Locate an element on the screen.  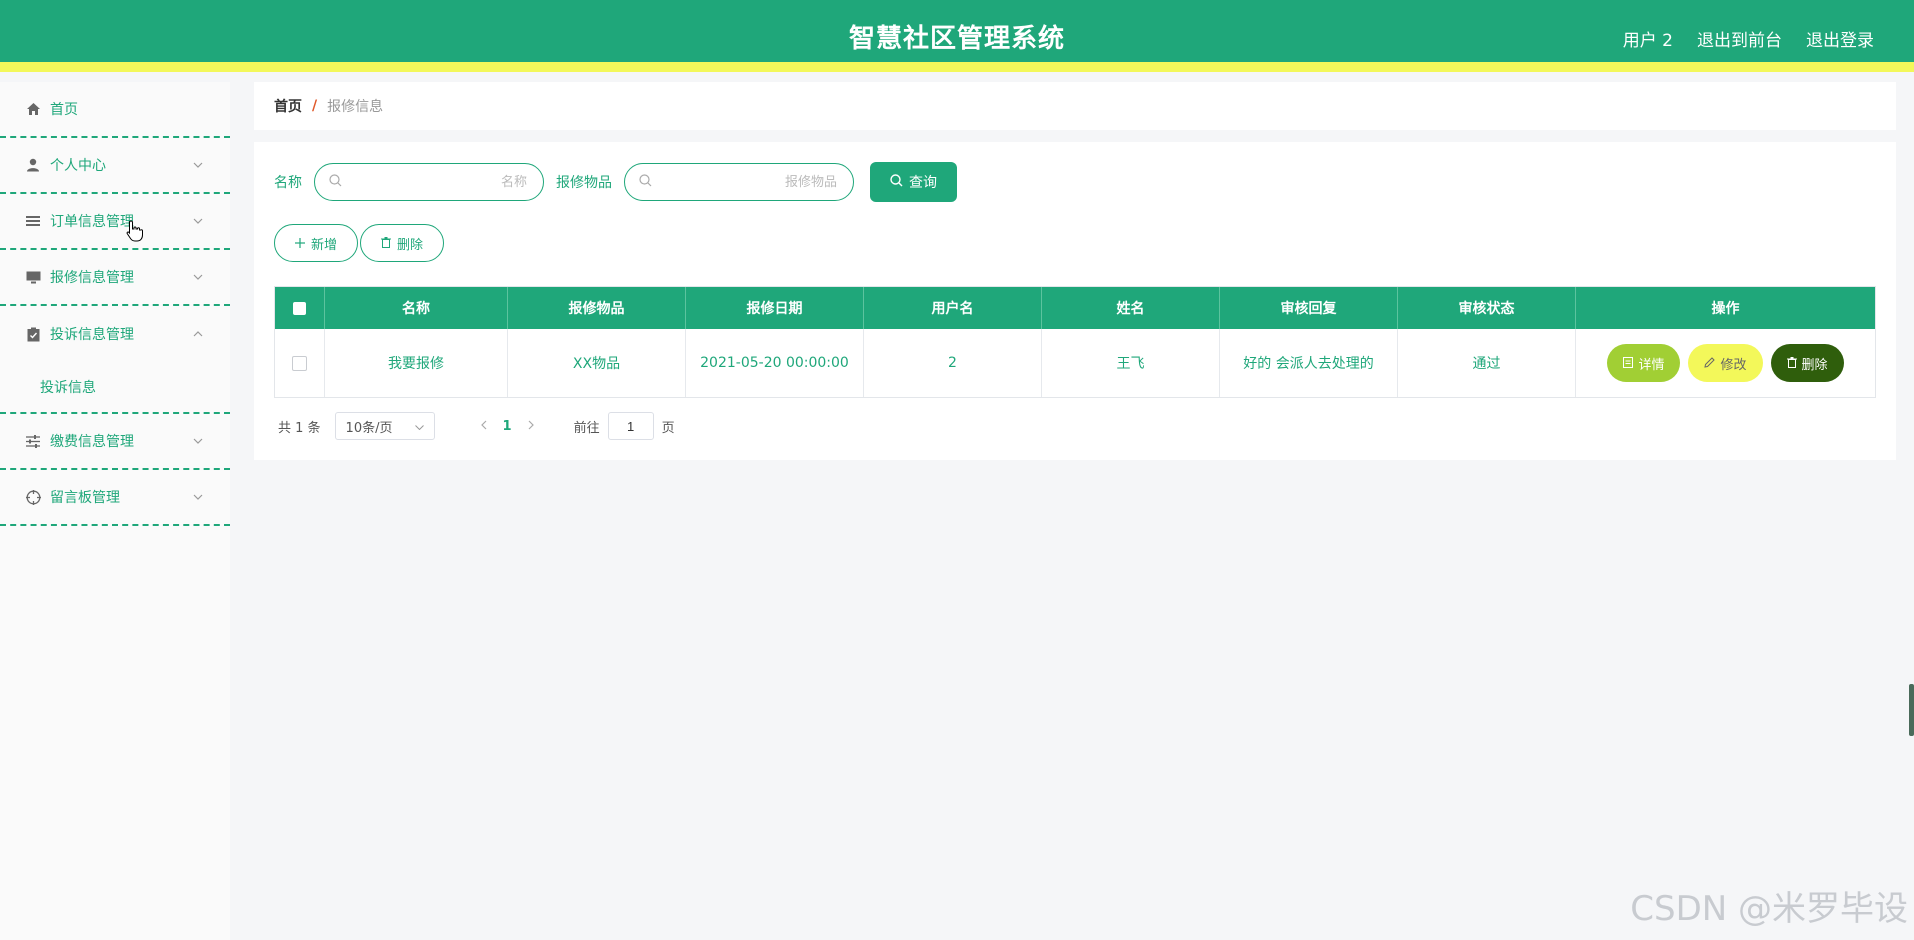
column-header: 用户名 is located at coordinates (953, 308).